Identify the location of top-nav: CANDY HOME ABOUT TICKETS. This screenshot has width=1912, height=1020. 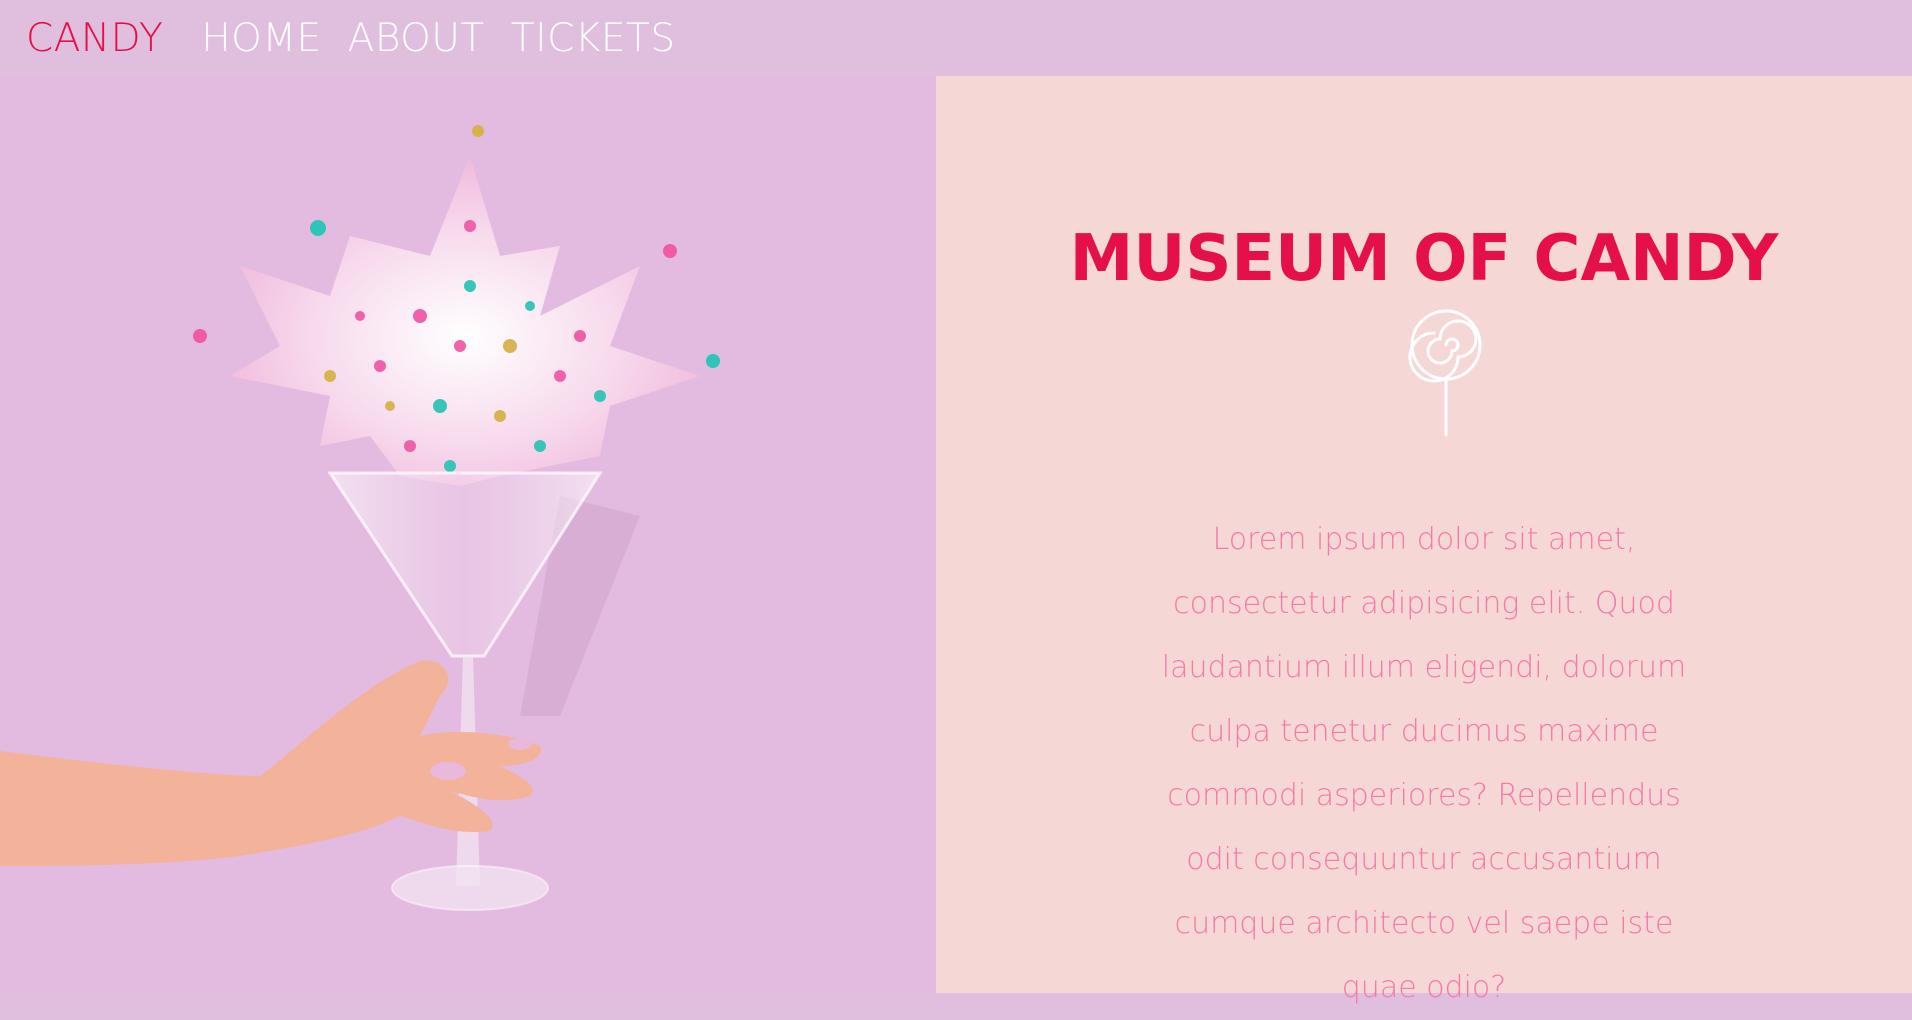
(956, 38).